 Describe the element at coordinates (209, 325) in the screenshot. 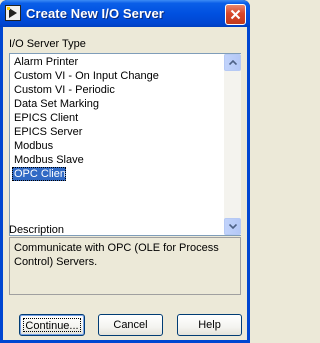

I see `help-button: Help` at that location.